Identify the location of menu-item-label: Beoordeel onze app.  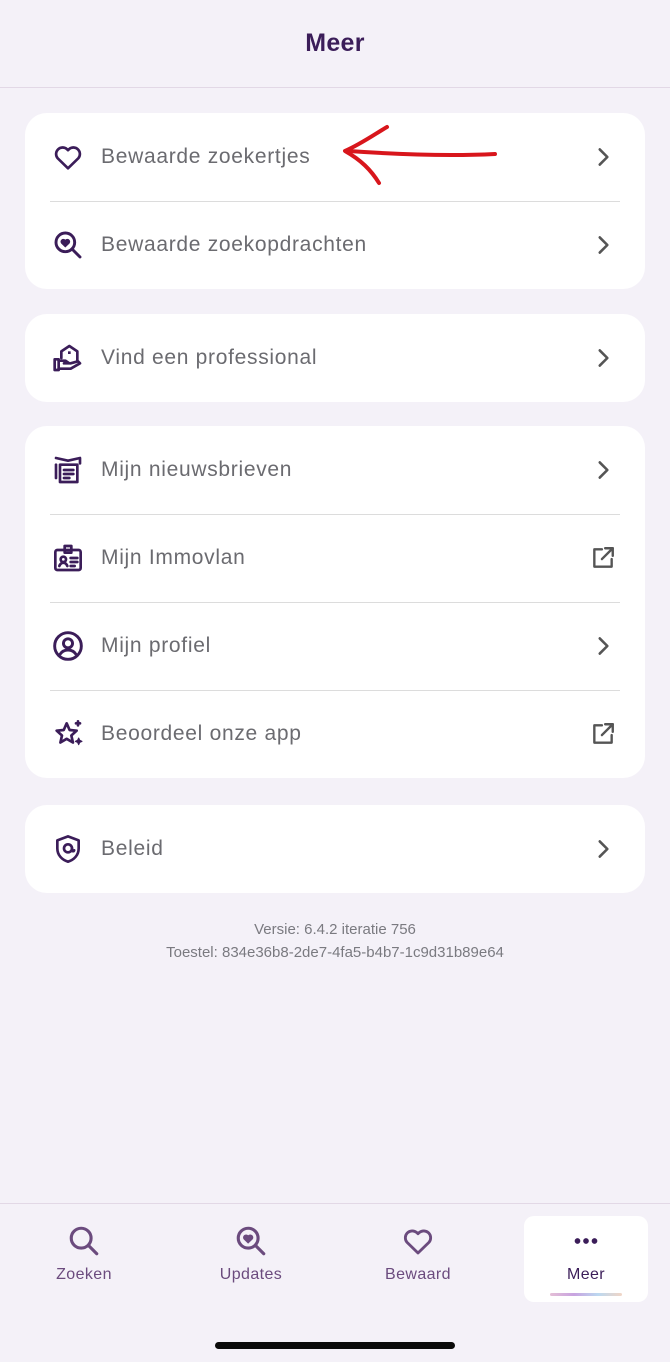
(201, 733).